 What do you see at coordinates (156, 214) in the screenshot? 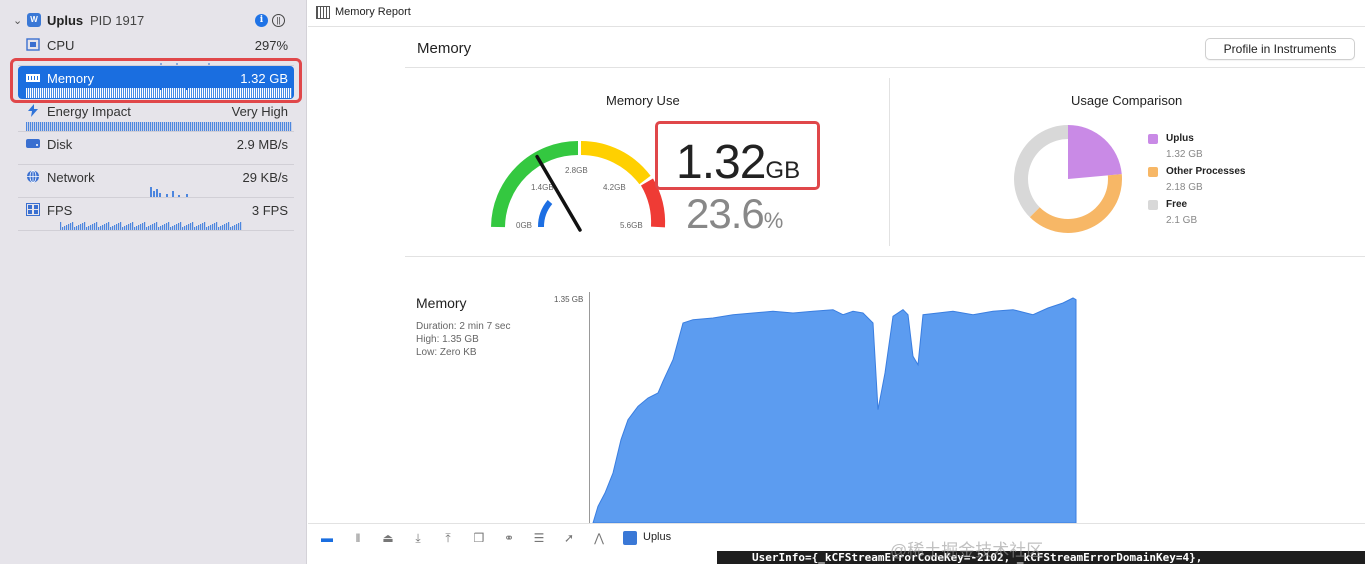
I see `gauge-fps: FPS 3 FPS` at bounding box center [156, 214].